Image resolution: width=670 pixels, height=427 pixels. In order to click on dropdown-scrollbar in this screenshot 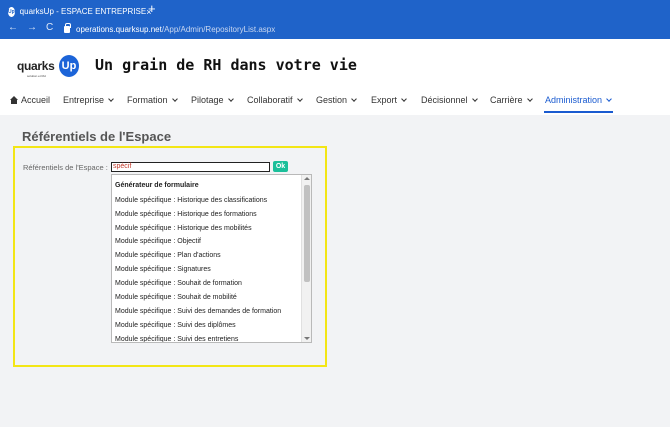, I will do `click(306, 258)`.